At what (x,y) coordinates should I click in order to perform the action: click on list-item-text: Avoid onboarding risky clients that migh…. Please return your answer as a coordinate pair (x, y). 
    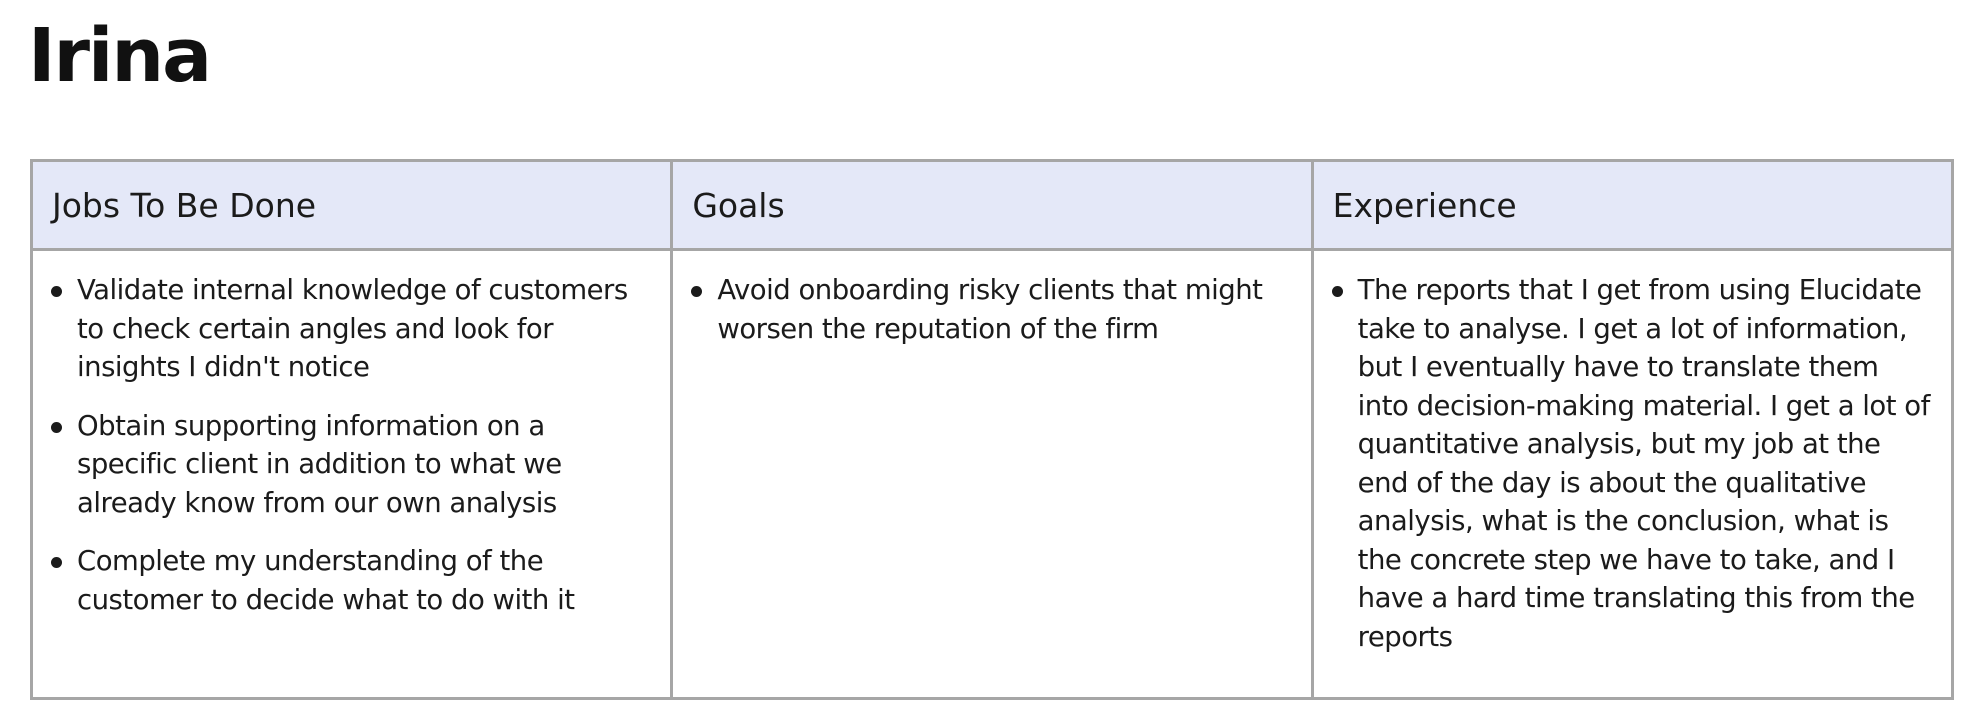
    Looking at the image, I should click on (990, 309).